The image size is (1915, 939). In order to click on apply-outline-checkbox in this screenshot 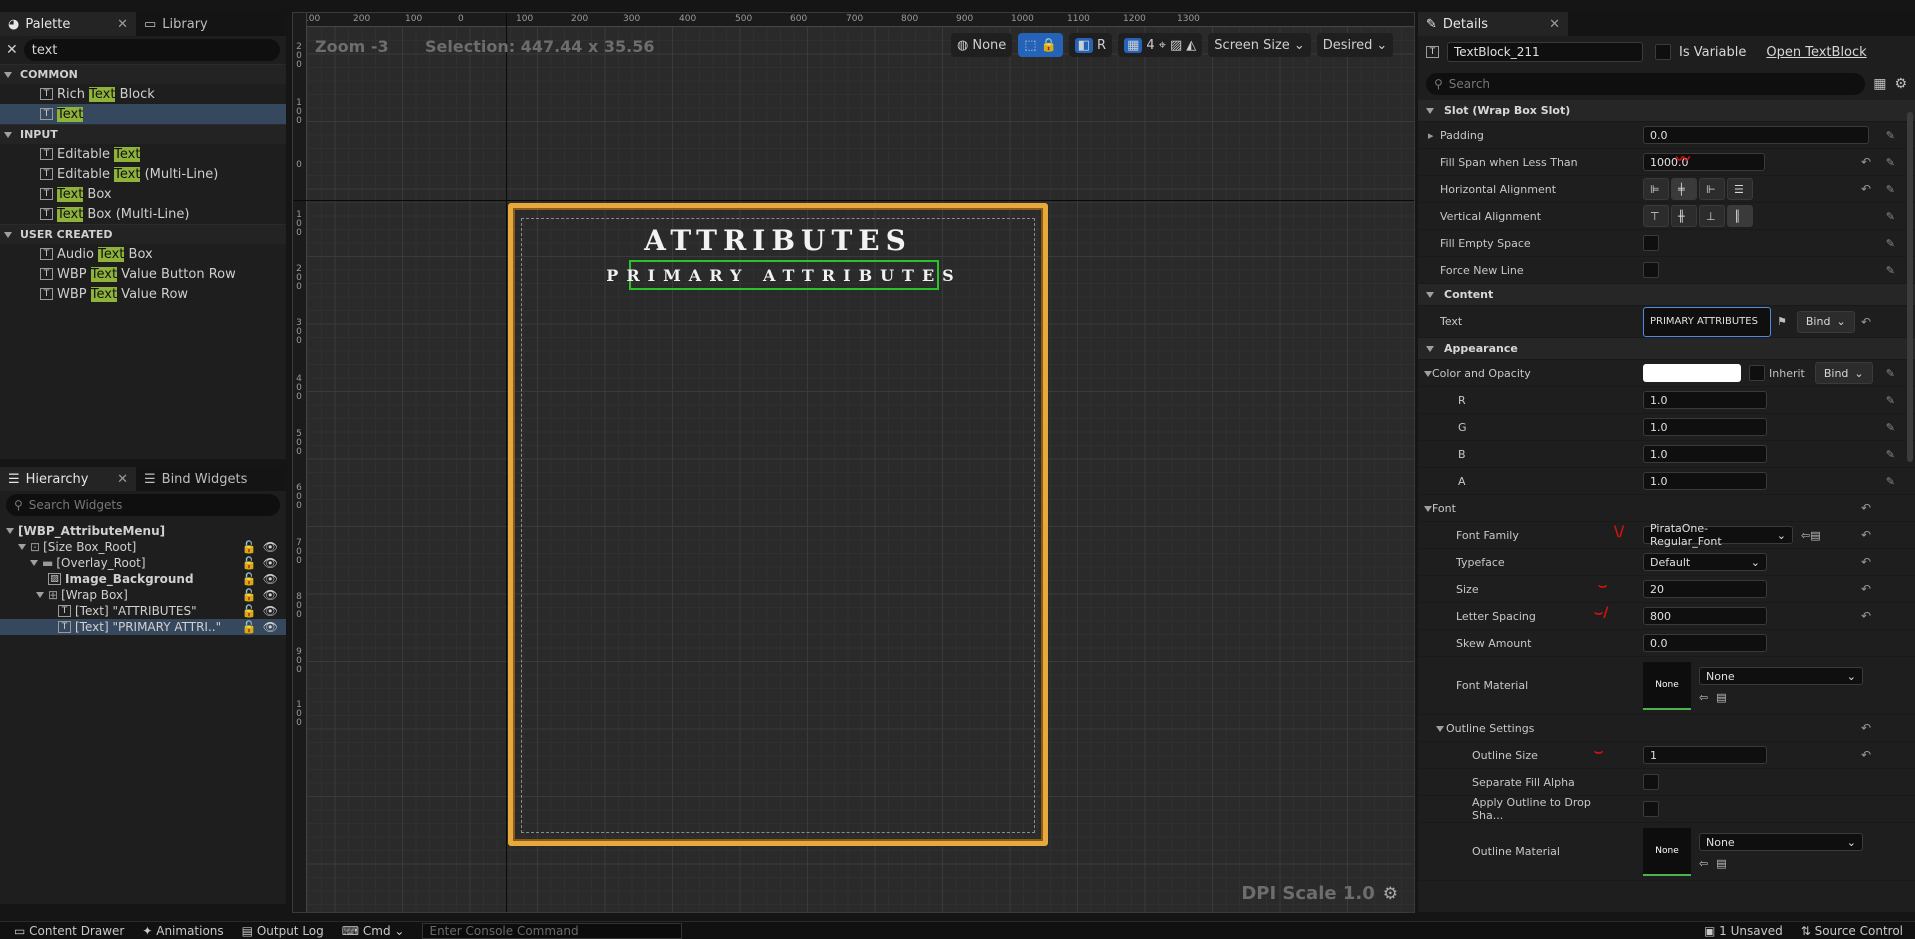, I will do `click(1651, 809)`.